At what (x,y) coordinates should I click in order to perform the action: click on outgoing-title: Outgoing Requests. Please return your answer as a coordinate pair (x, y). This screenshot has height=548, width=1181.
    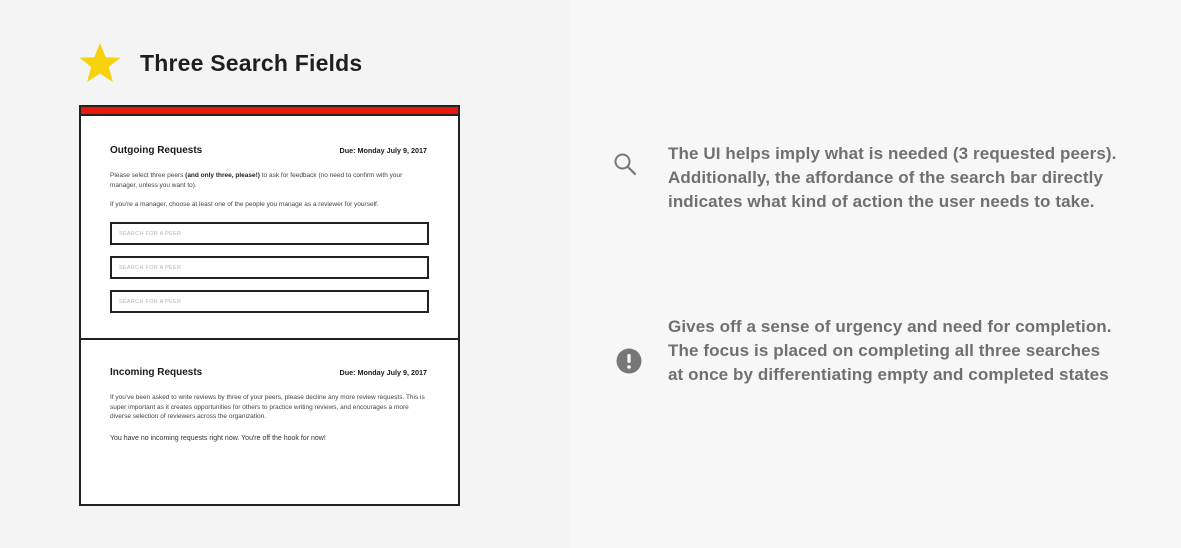
    Looking at the image, I should click on (156, 150).